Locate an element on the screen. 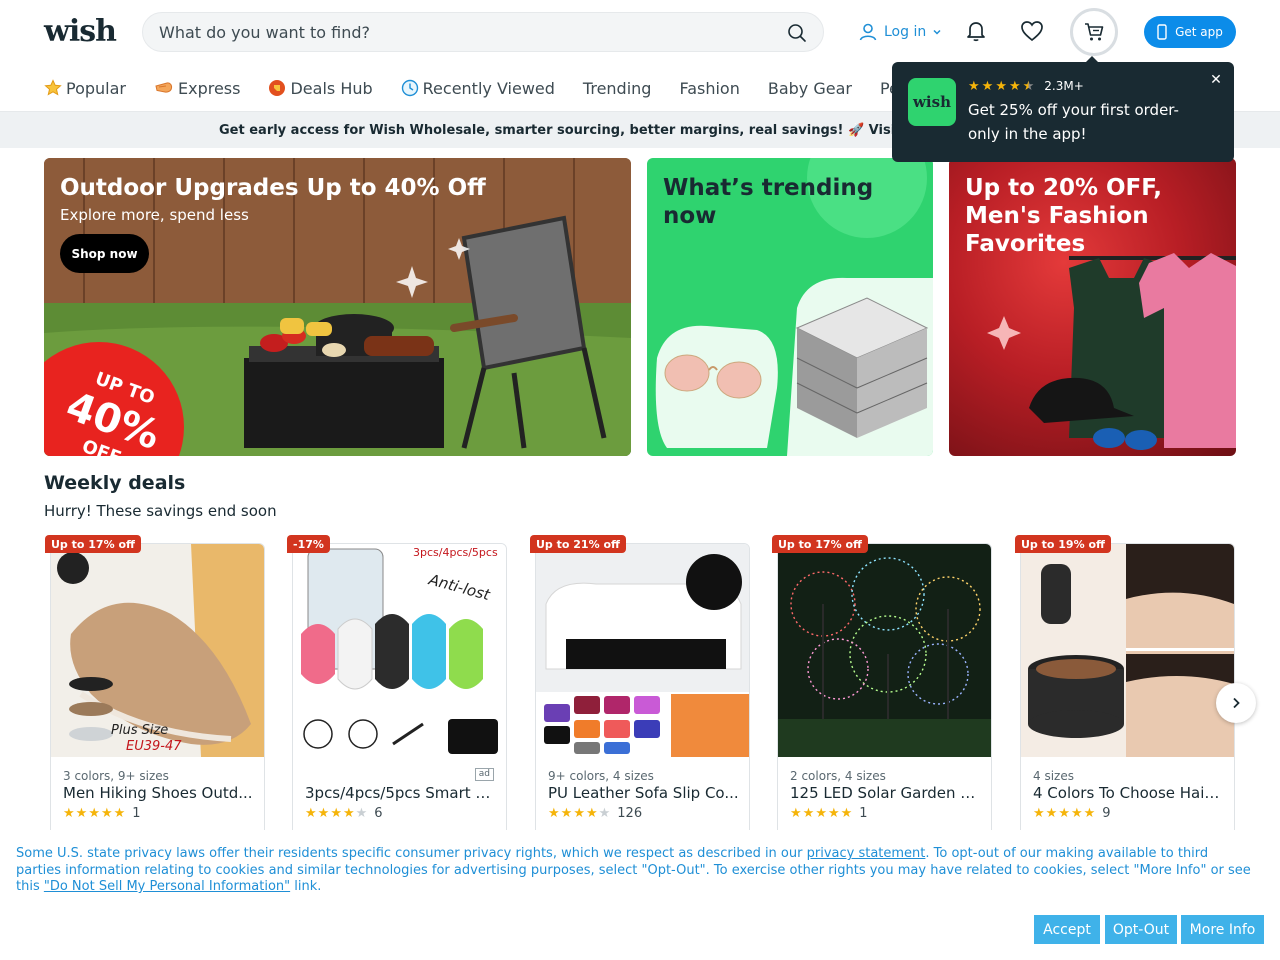  nav-item-recently-viewed: Recently Viewed is located at coordinates (478, 88).